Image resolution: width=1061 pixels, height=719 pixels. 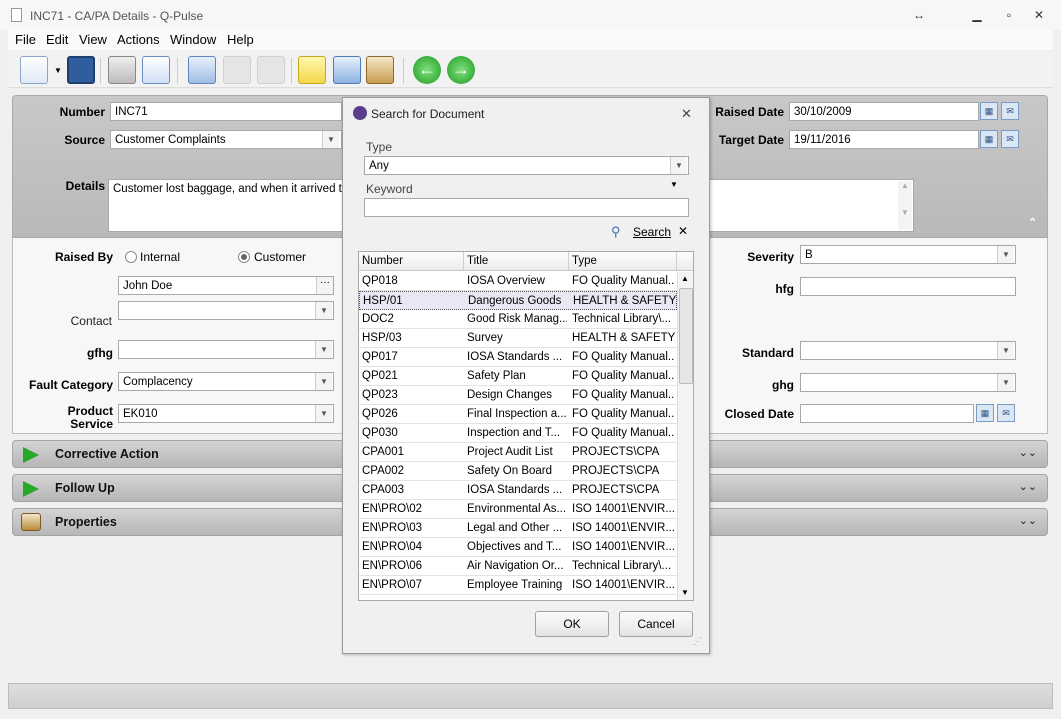 I want to click on close-button: ✕, so click(x=1039, y=15).